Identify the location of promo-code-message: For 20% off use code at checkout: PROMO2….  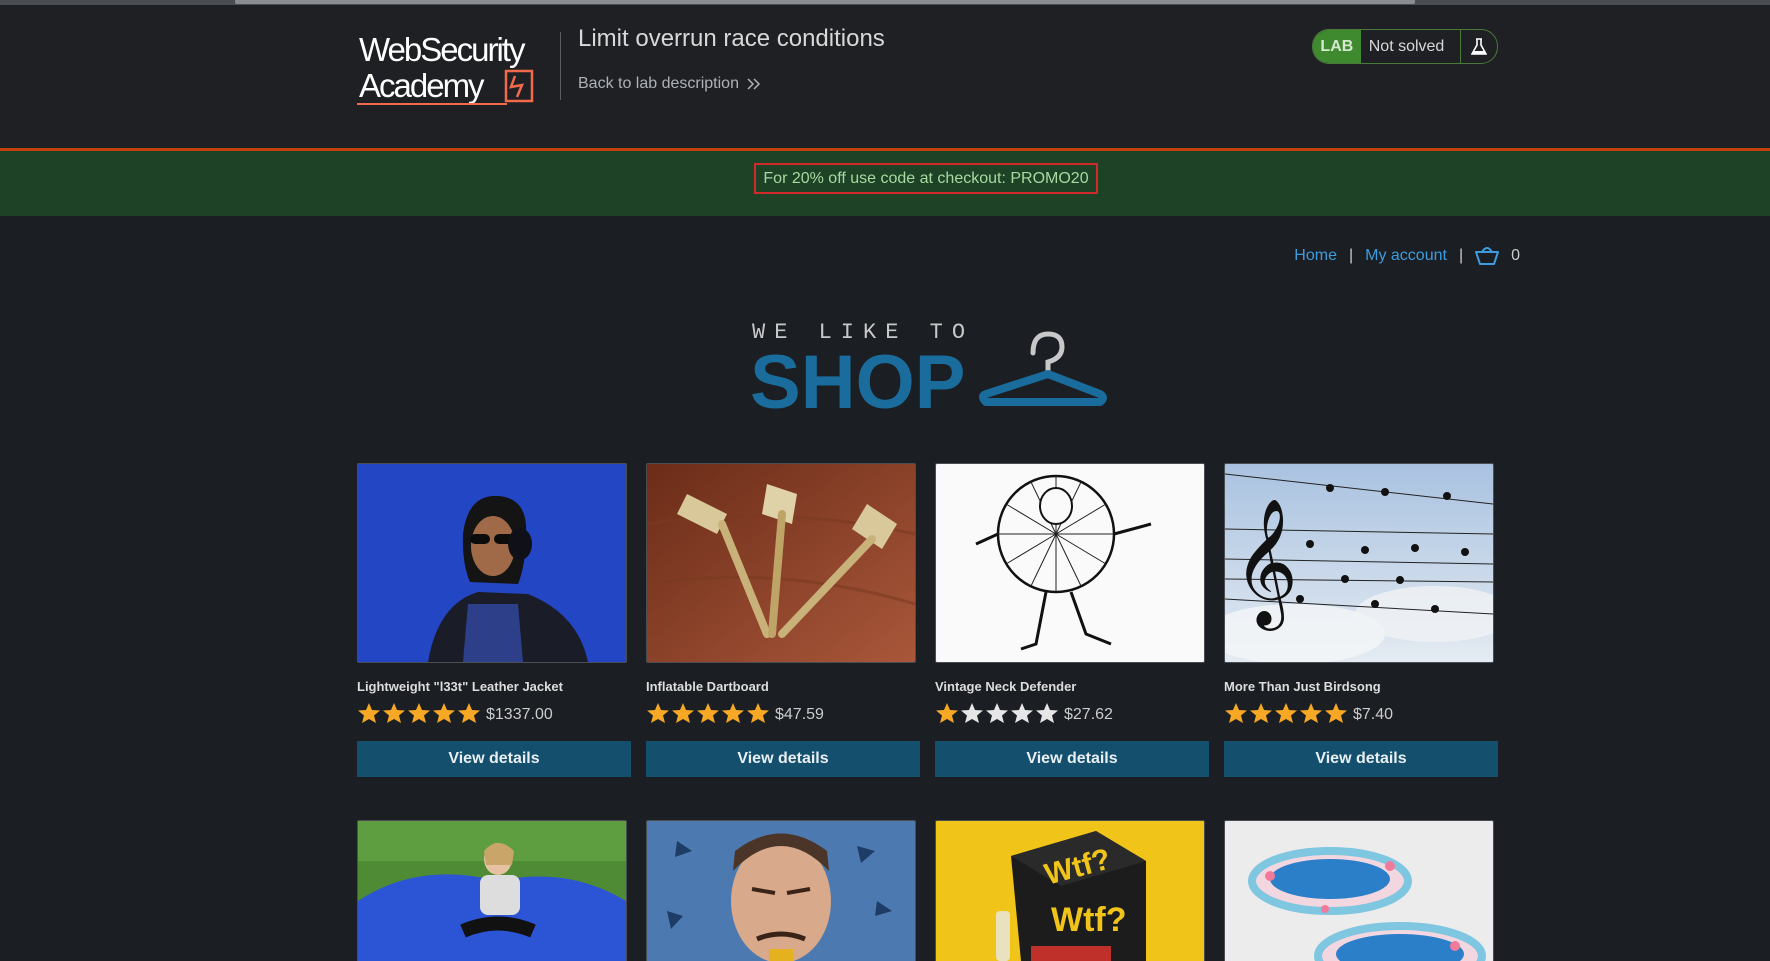
(926, 178).